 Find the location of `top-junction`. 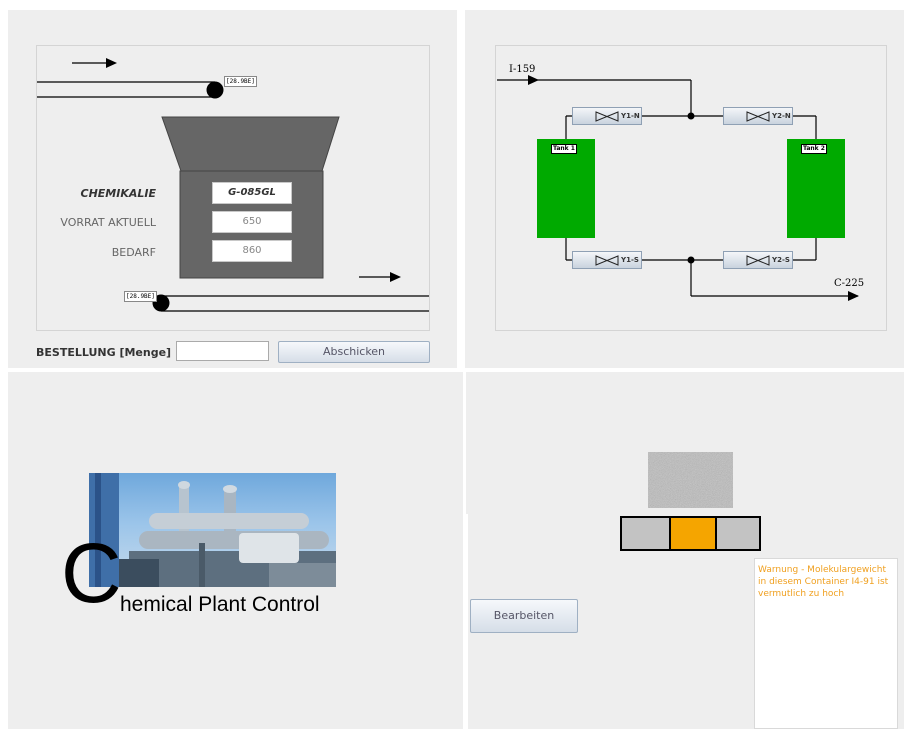

top-junction is located at coordinates (691, 116).